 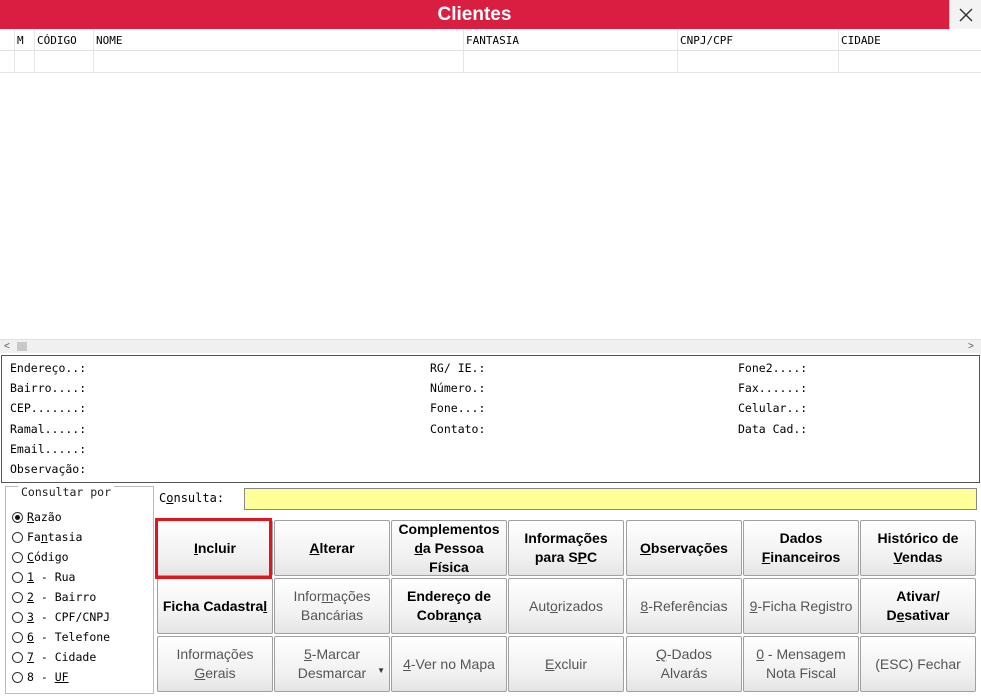 What do you see at coordinates (773, 368) in the screenshot?
I see `fone2-label: Fone2....:` at bounding box center [773, 368].